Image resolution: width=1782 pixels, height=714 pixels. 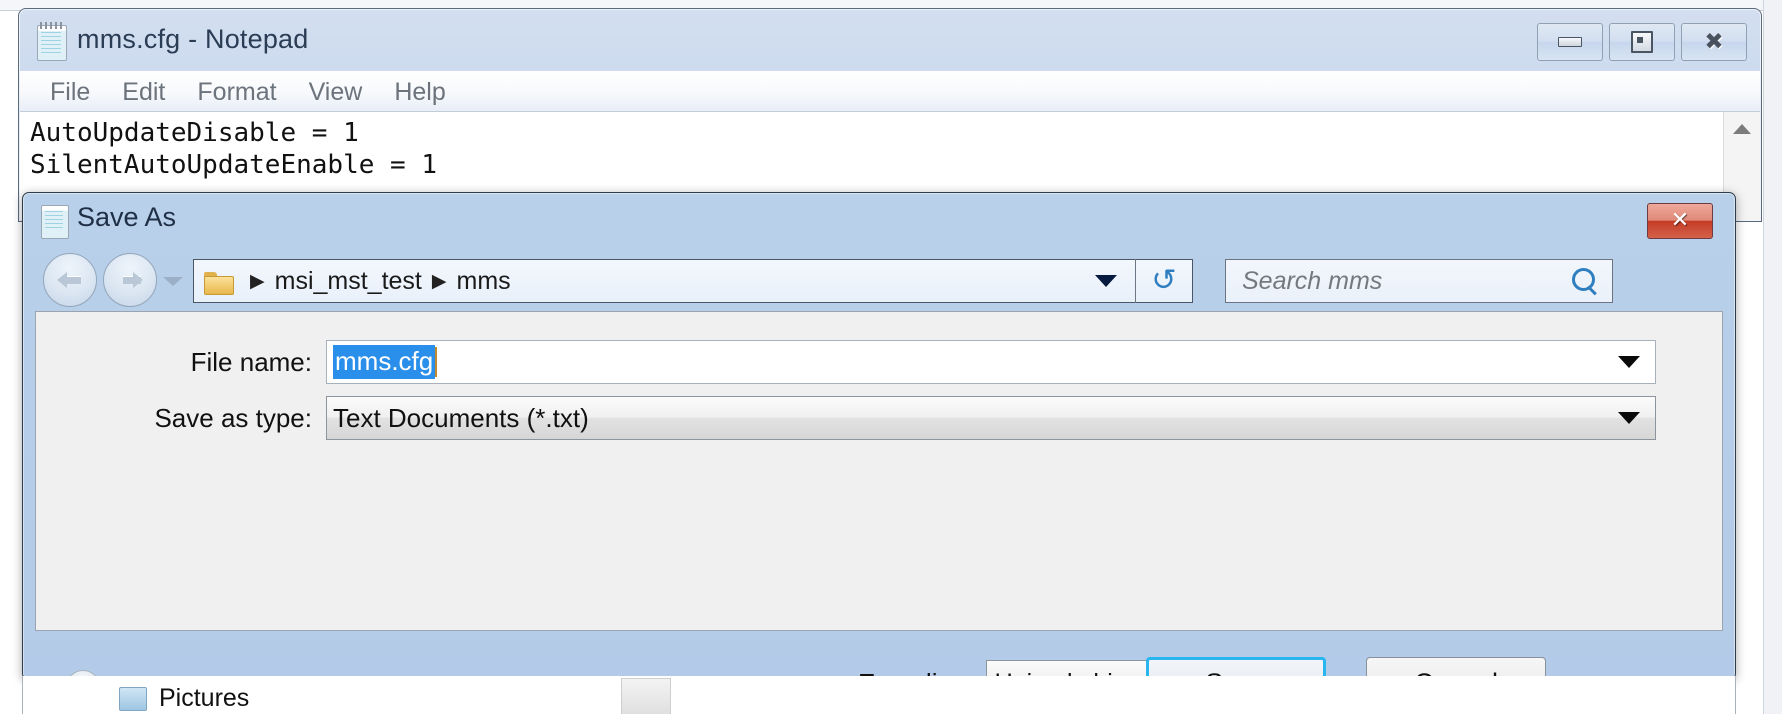 I want to click on save-as-type-select: Text Documents (*.txt), so click(x=991, y=418).